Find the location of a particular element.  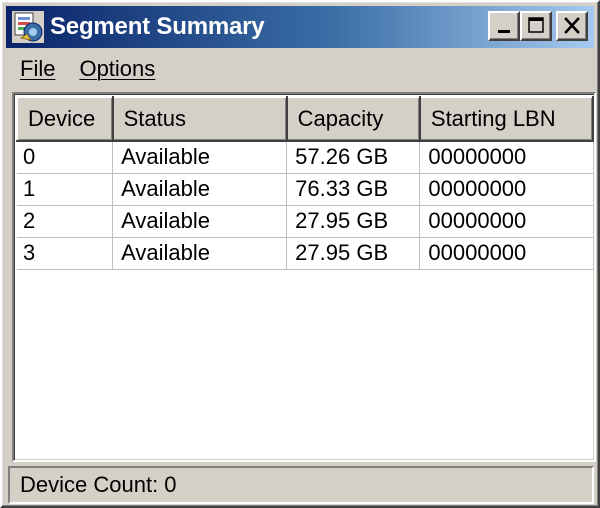

caption-buttons is located at coordinates (538, 26).